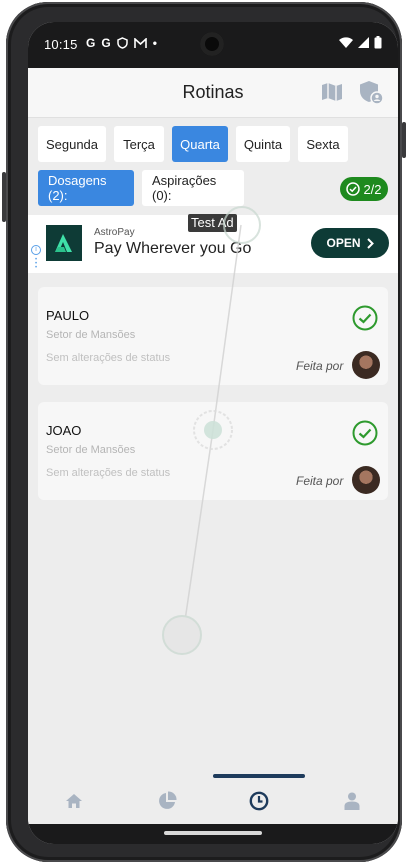 Image resolution: width=408 pixels, height=866 pixels. What do you see at coordinates (193, 188) in the screenshot?
I see `tab-aspiracoes: Aspirações (0):` at bounding box center [193, 188].